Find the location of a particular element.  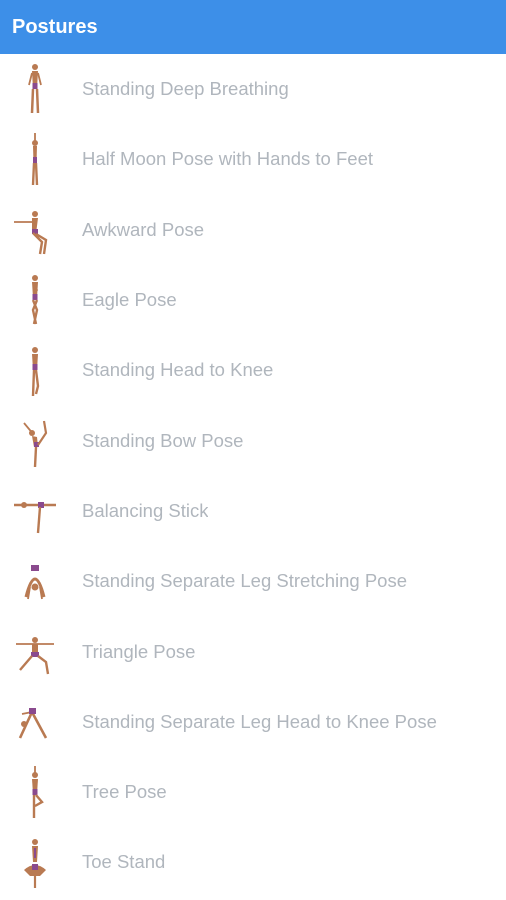

awkward-pose-figure-icon is located at coordinates (35, 230).